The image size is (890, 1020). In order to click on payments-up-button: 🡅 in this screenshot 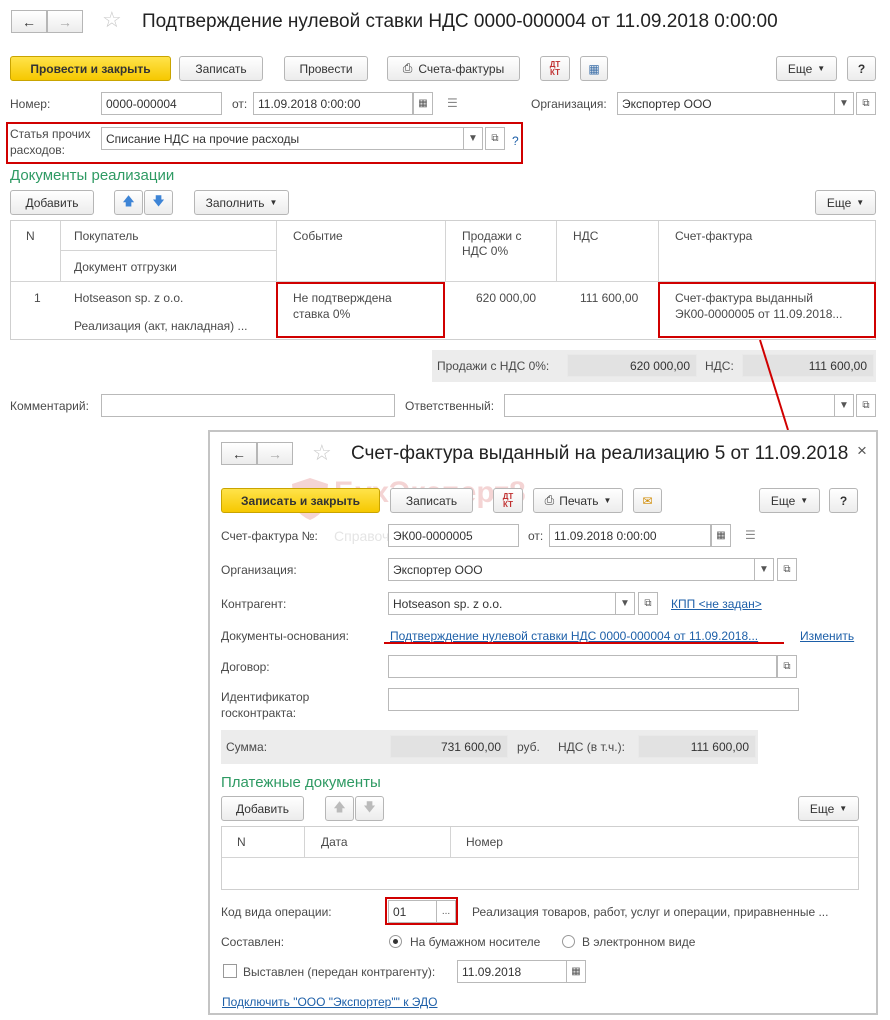, I will do `click(339, 808)`.